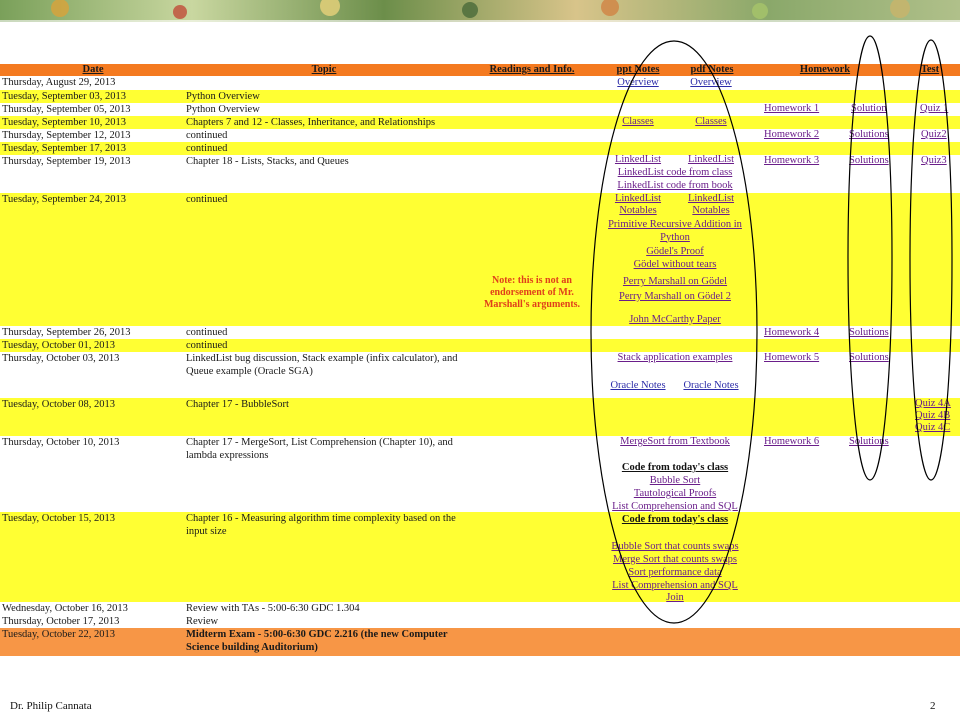  Describe the element at coordinates (675, 507) in the screenshot. I see `link-list-comprehension-sql-1: List Comprehension and SQL` at that location.